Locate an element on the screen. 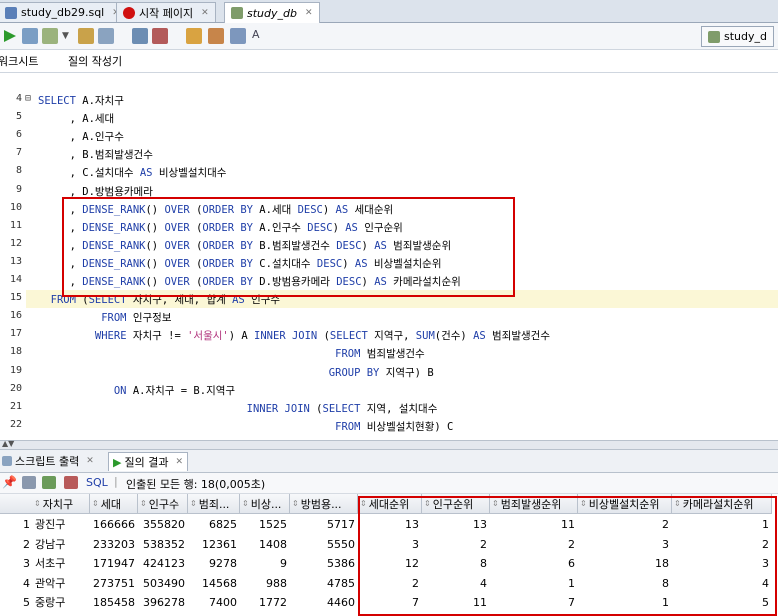 The height and width of the screenshot is (616, 778). code-line: , B.범죄발생건수 is located at coordinates (95, 154).